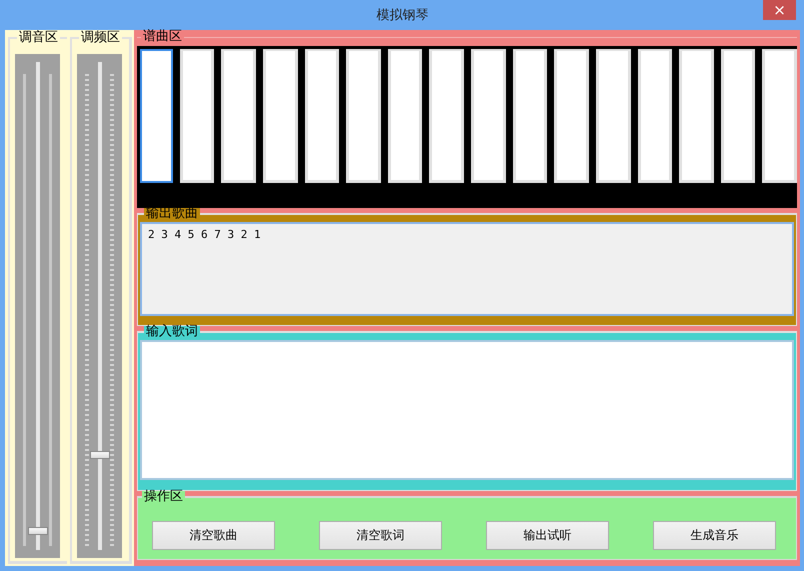 The image size is (804, 571). I want to click on group-title: 输入歌词, so click(172, 332).